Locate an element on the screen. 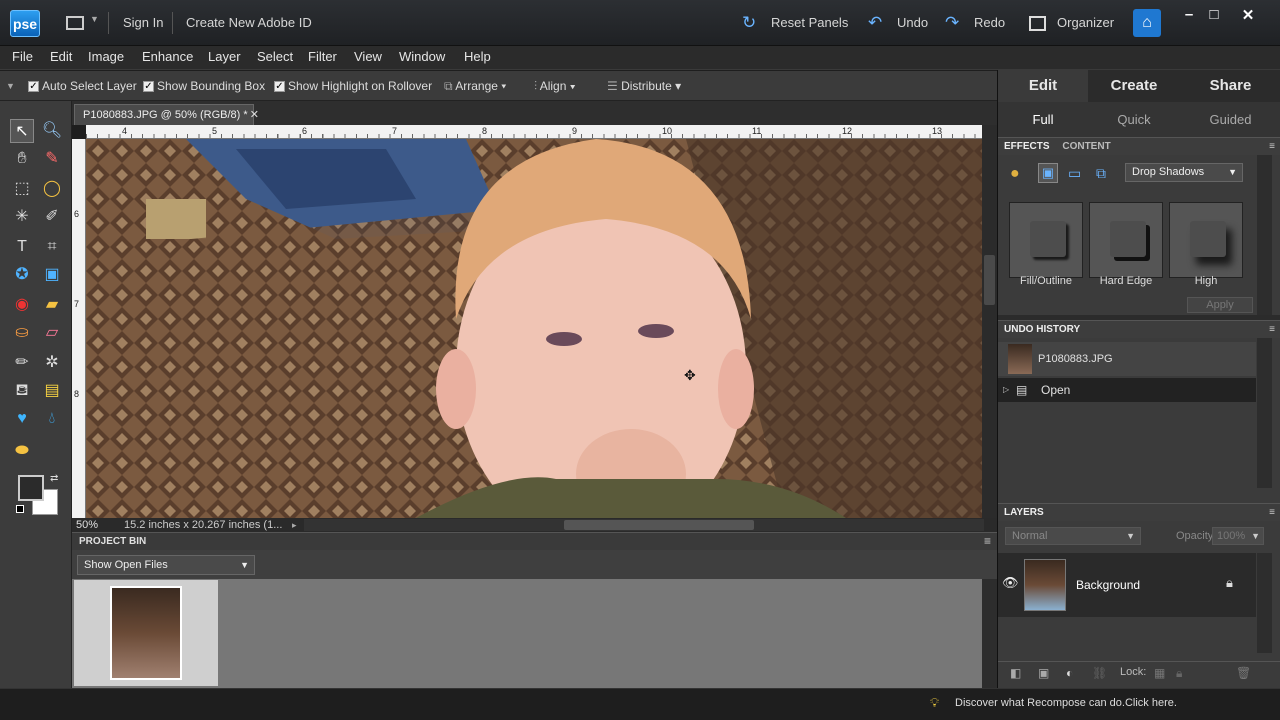  new-layer-icon: ◧ is located at coordinates (1015, 673).